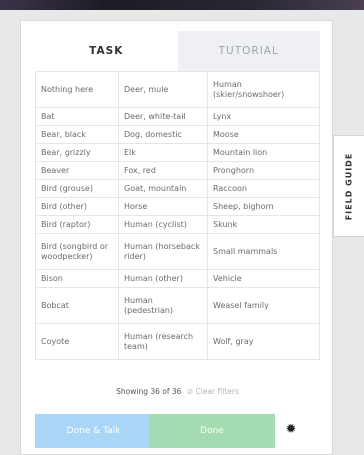  What do you see at coordinates (163, 305) in the screenshot?
I see `choice-item: Human (pedestrian)` at bounding box center [163, 305].